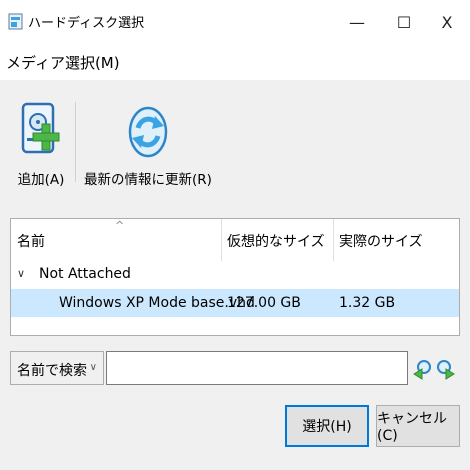  I want to click on chevron-down-icon: ∨, so click(93, 367).